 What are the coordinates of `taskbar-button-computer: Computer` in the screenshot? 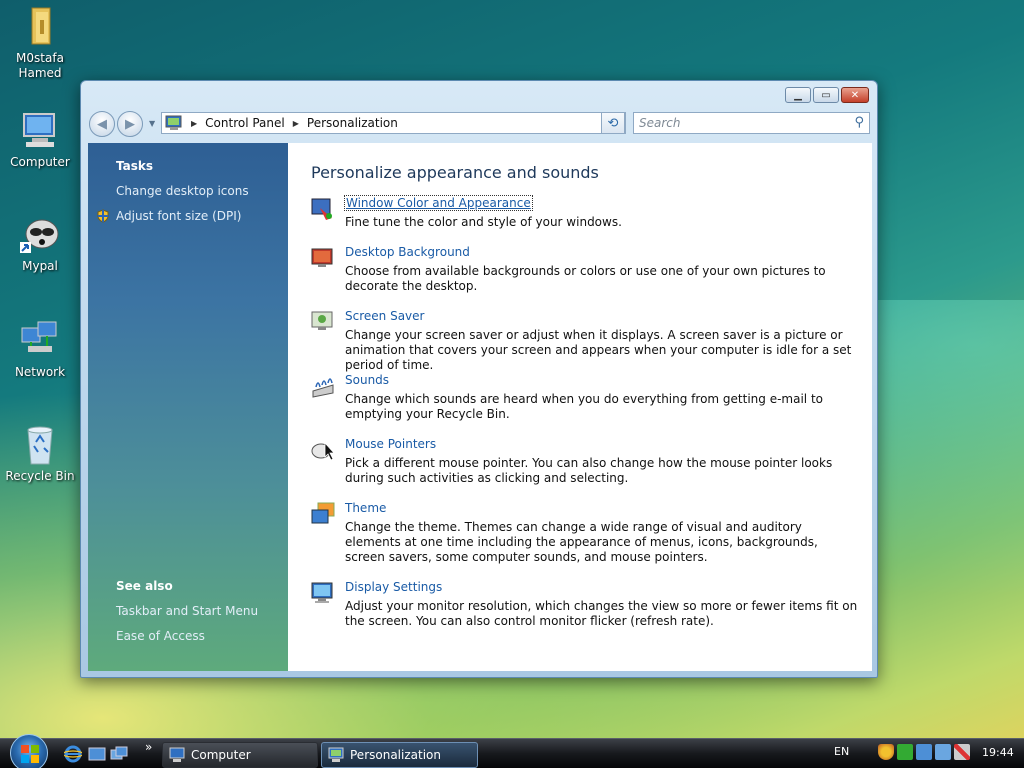 It's located at (240, 755).